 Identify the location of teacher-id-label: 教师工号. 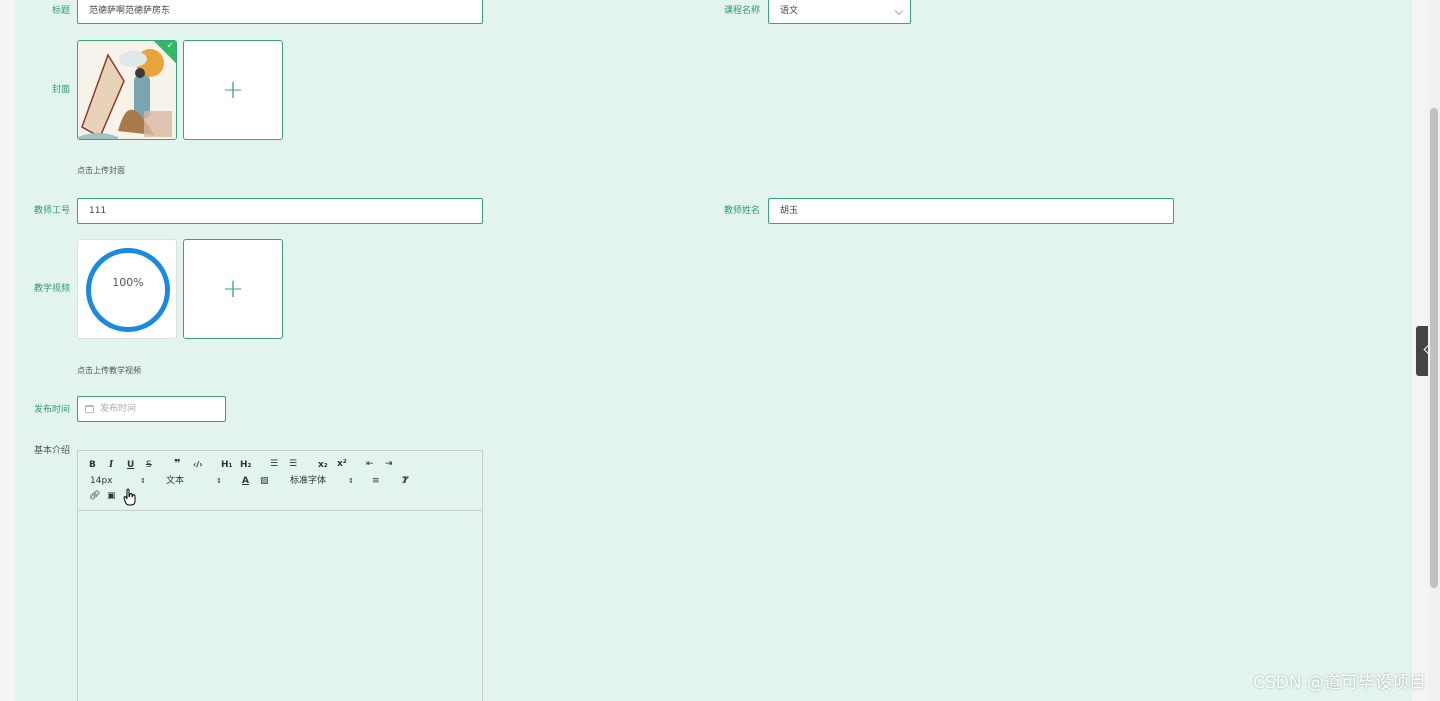
(51, 211).